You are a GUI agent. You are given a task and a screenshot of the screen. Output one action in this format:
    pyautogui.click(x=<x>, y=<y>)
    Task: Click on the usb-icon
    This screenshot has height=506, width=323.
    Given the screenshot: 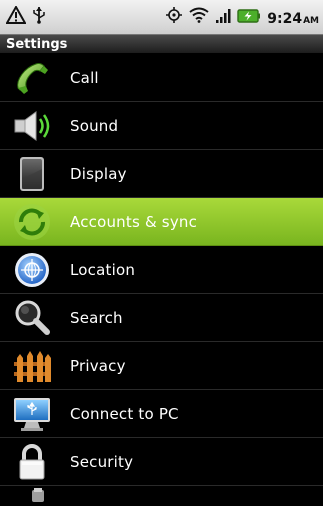 What is the action you would take?
    pyautogui.click(x=39, y=17)
    